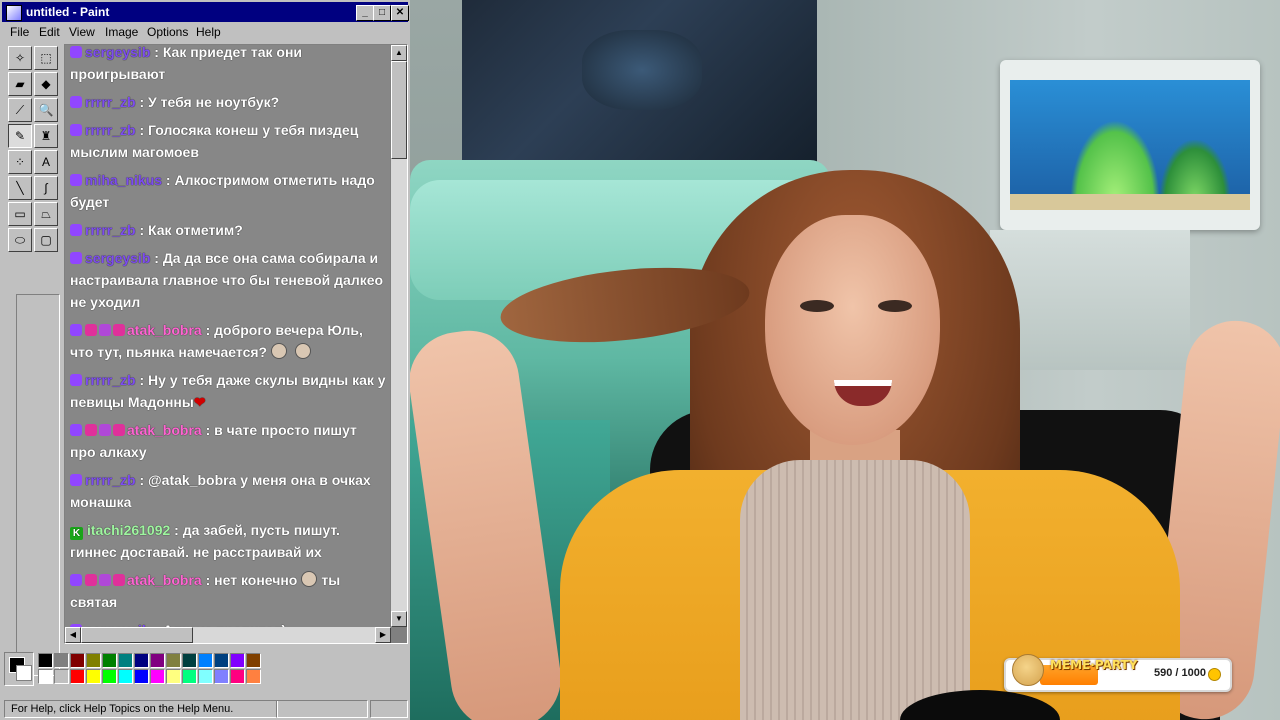 Image resolution: width=1280 pixels, height=720 pixels. I want to click on menu-help: Help, so click(208, 32).